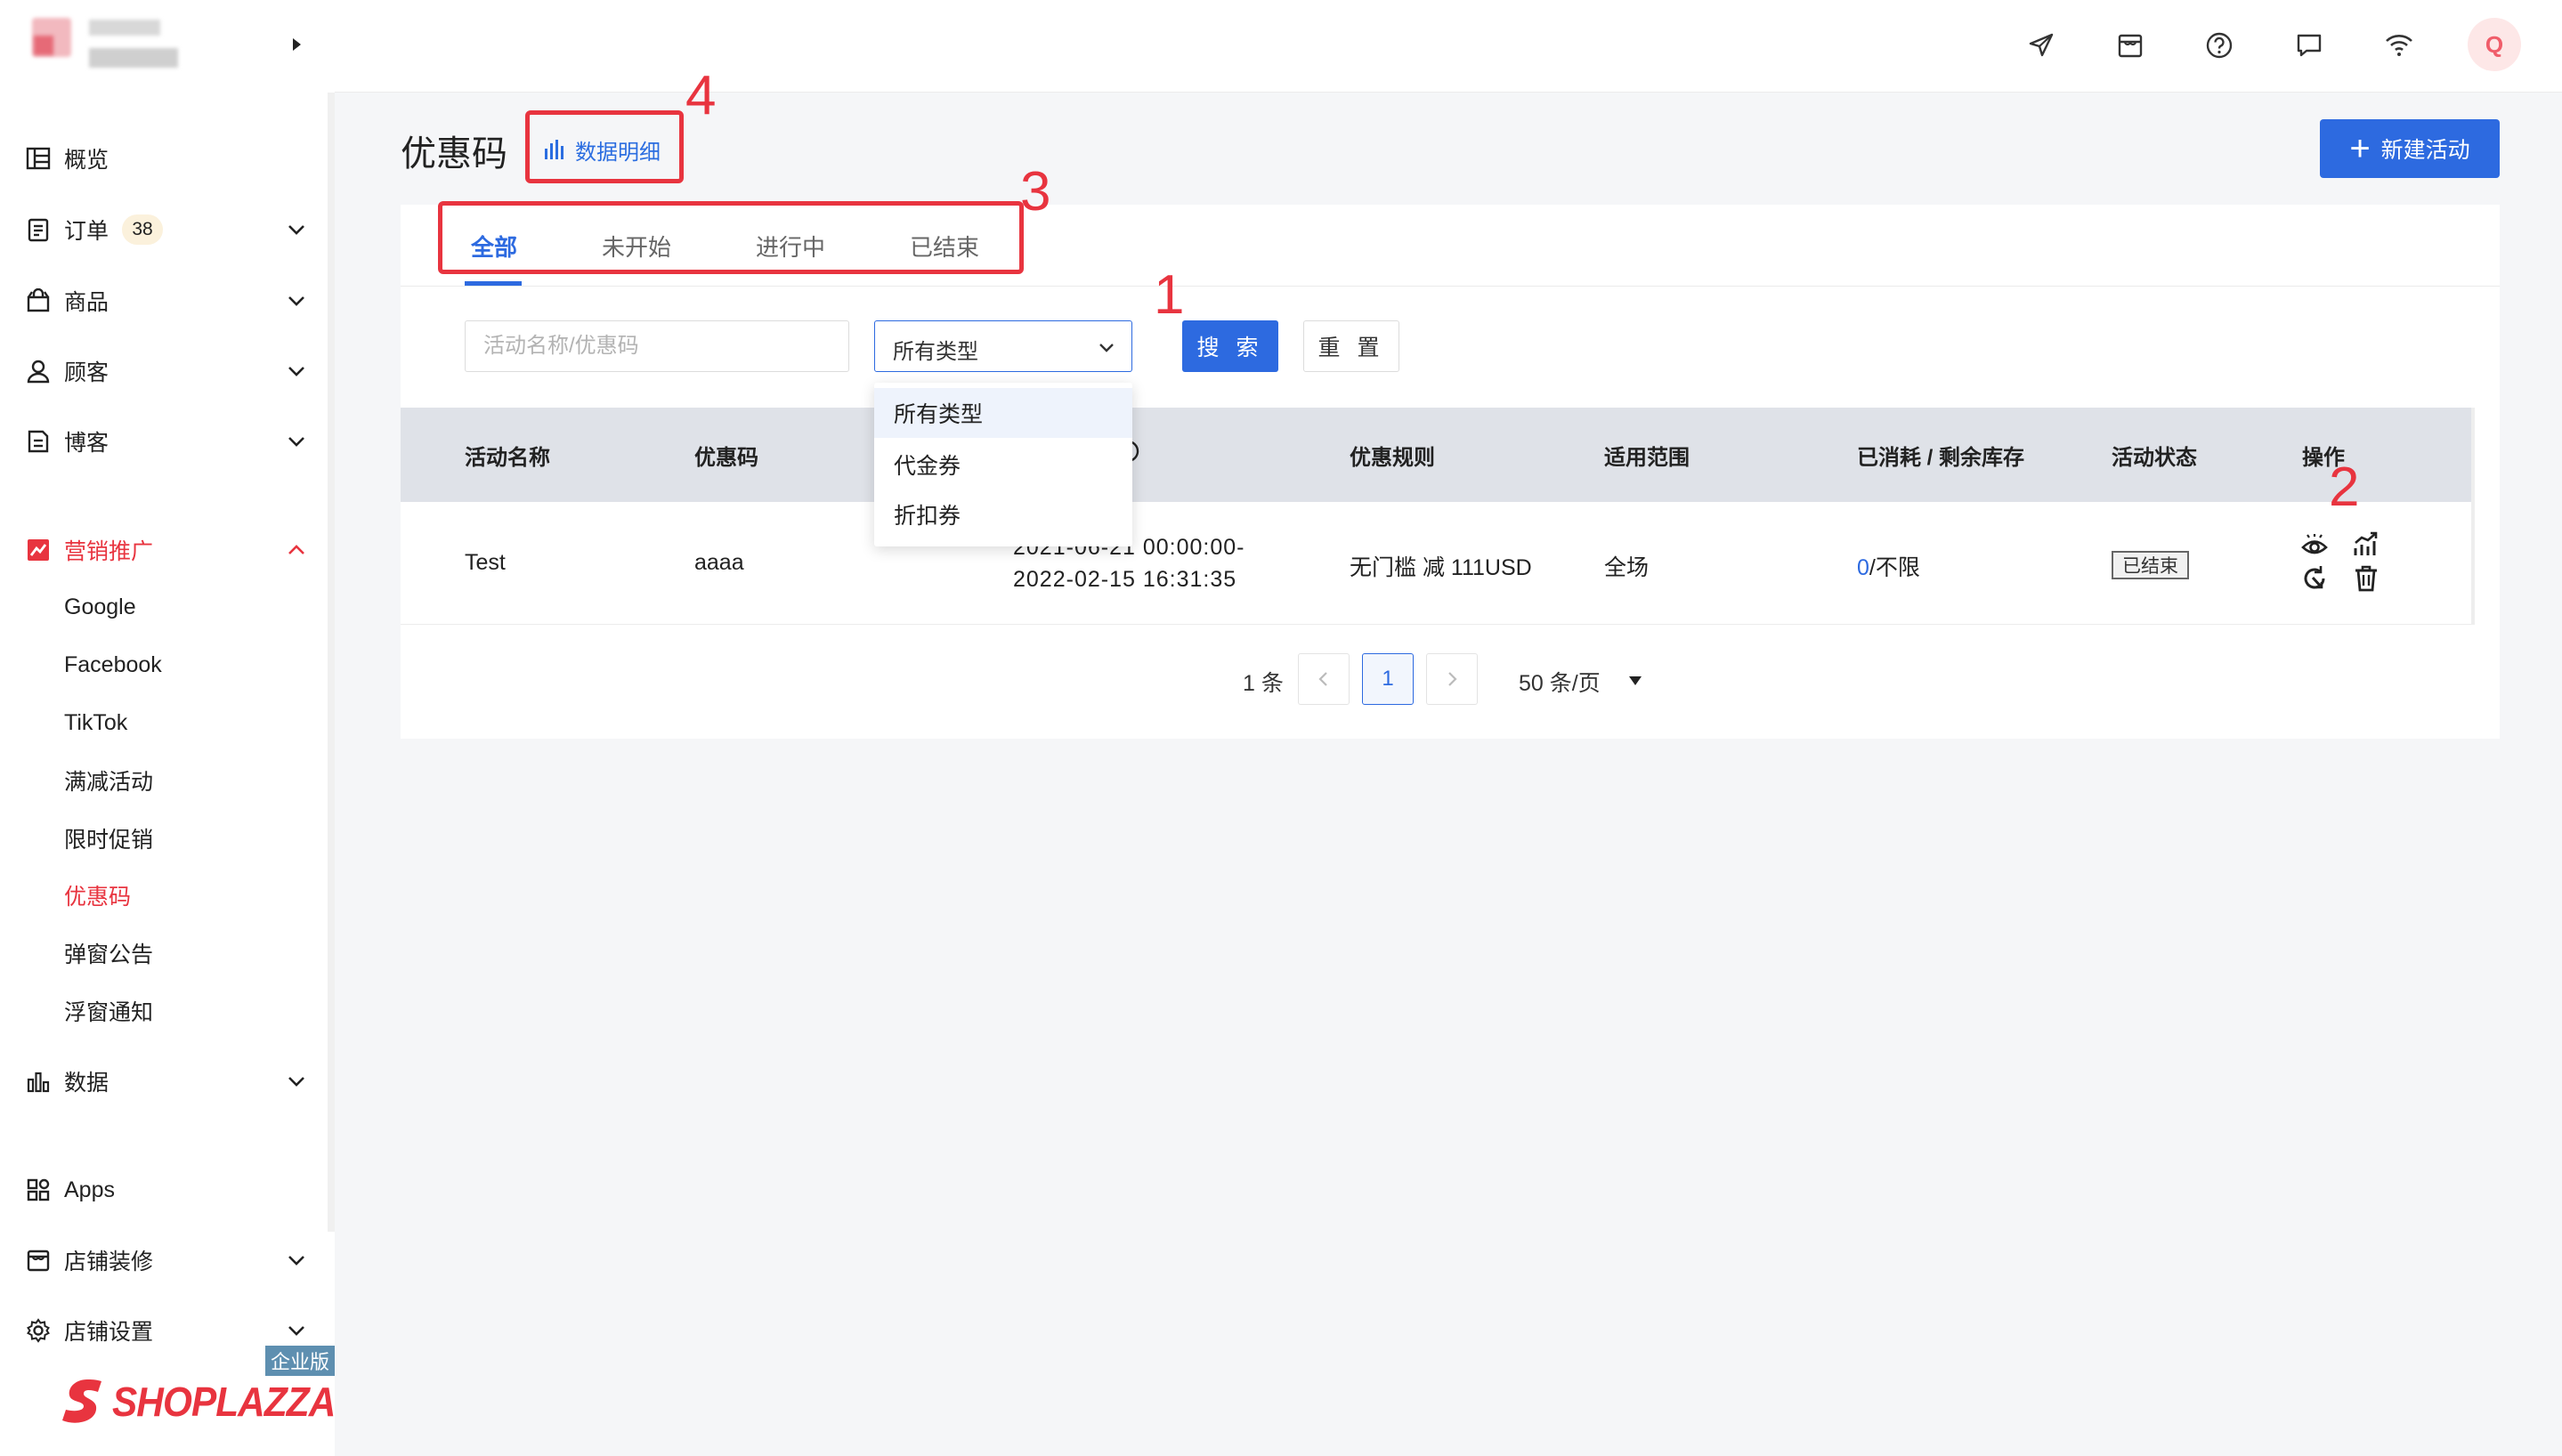 The image size is (2562, 1456). What do you see at coordinates (38, 1260) in the screenshot?
I see `store-icon` at bounding box center [38, 1260].